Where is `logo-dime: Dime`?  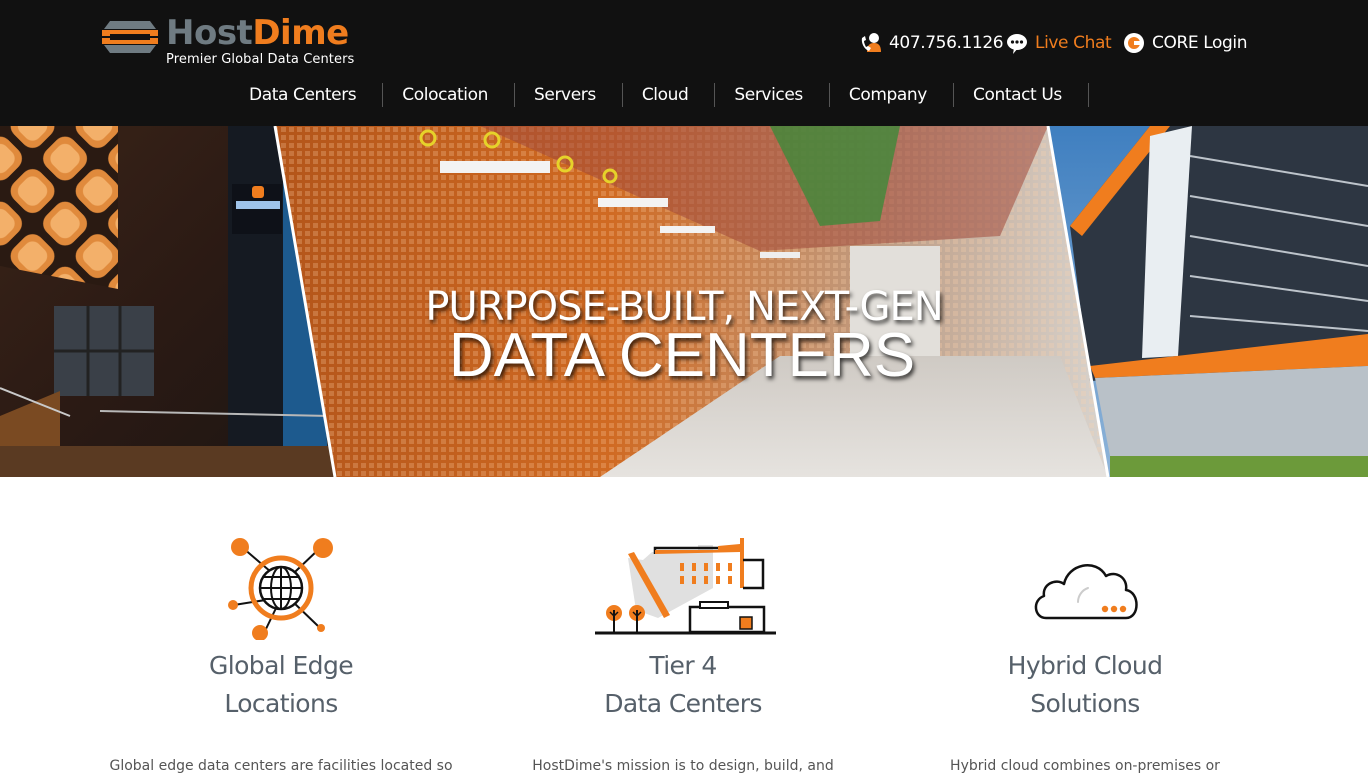
logo-dime: Dime is located at coordinates (300, 33).